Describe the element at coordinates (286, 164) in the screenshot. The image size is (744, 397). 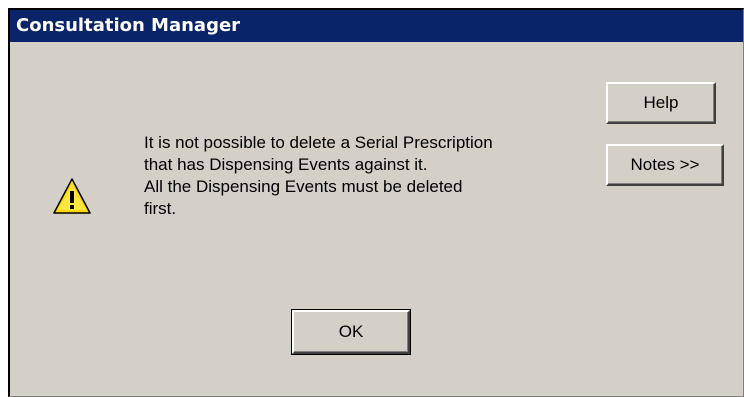
I see `message-line: that has Dispensing Events against it.` at that location.